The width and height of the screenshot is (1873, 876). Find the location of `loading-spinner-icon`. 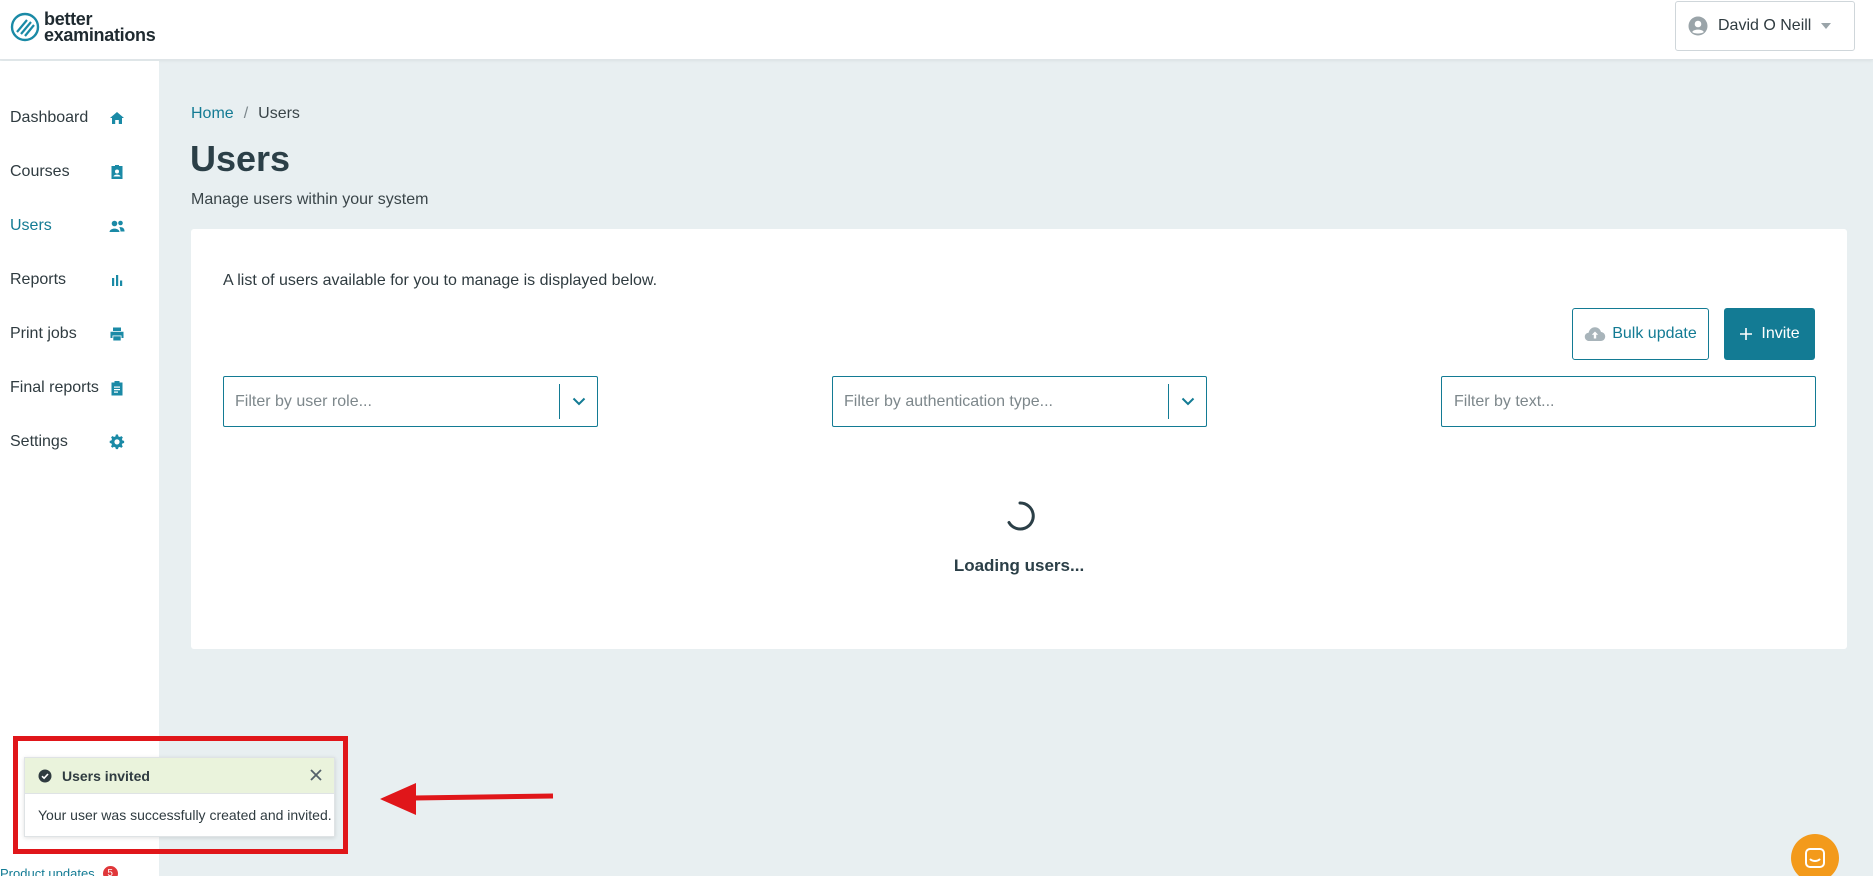

loading-spinner-icon is located at coordinates (1021, 516).